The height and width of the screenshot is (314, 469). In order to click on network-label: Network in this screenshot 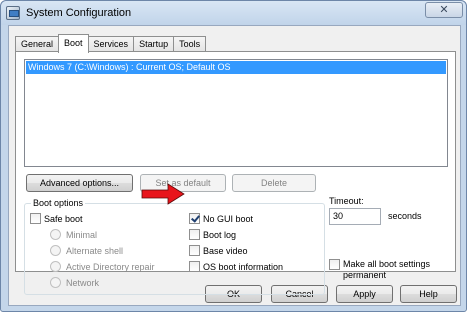, I will do `click(83, 282)`.